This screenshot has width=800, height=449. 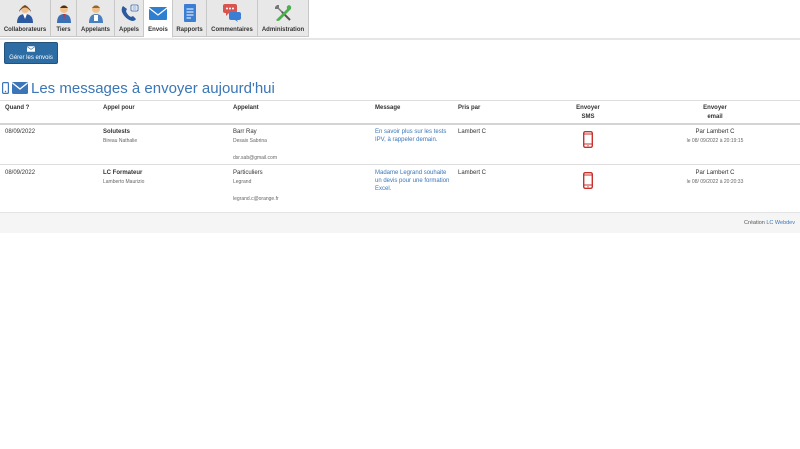 I want to click on cell-email-date: le 08/ 09/2022 à 20:19:15, so click(x=715, y=141).